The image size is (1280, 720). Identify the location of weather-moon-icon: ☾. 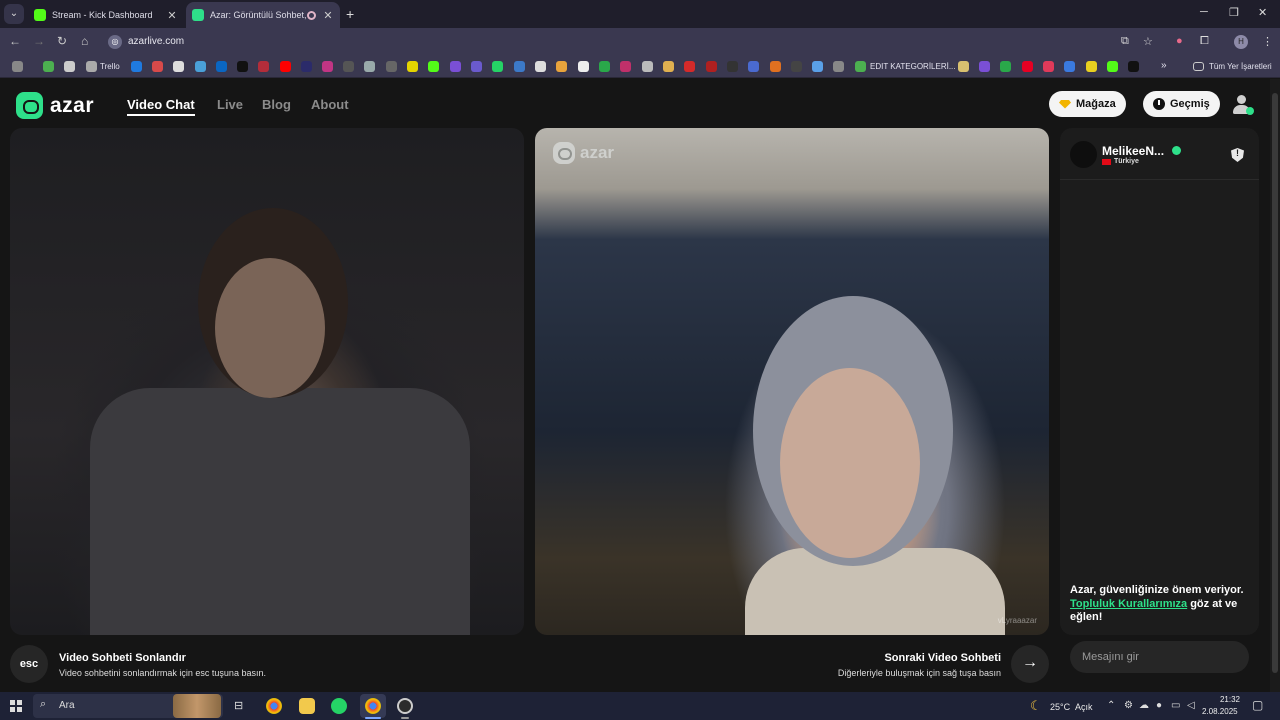
(1036, 706).